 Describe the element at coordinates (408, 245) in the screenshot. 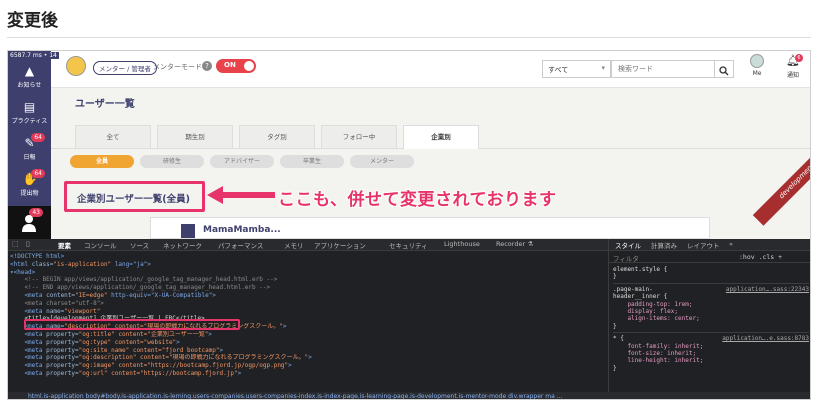

I see `devtools-tab-security: セキュリティ` at that location.